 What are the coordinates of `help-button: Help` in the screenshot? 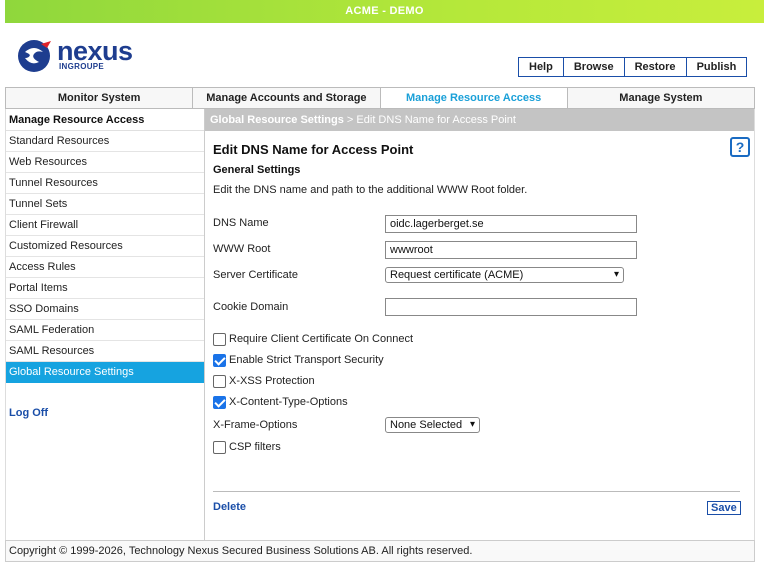 It's located at (541, 67).